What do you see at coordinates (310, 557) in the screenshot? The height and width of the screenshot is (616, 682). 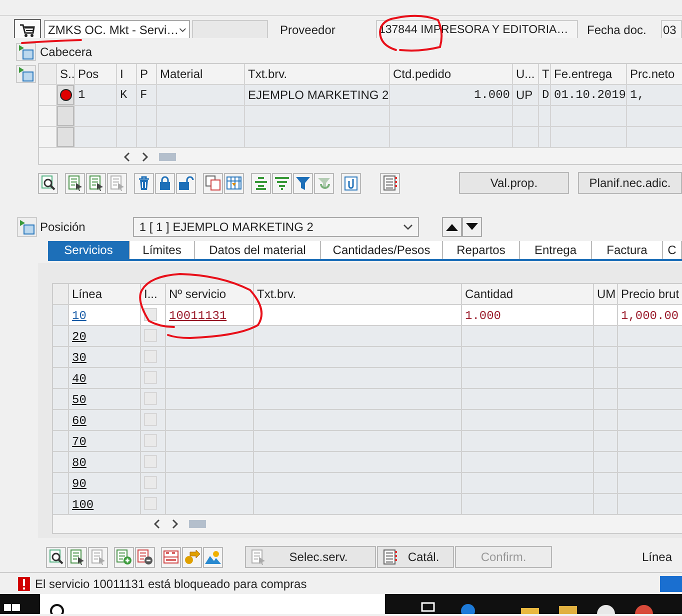 I see `action-button: Selec.serv.` at bounding box center [310, 557].